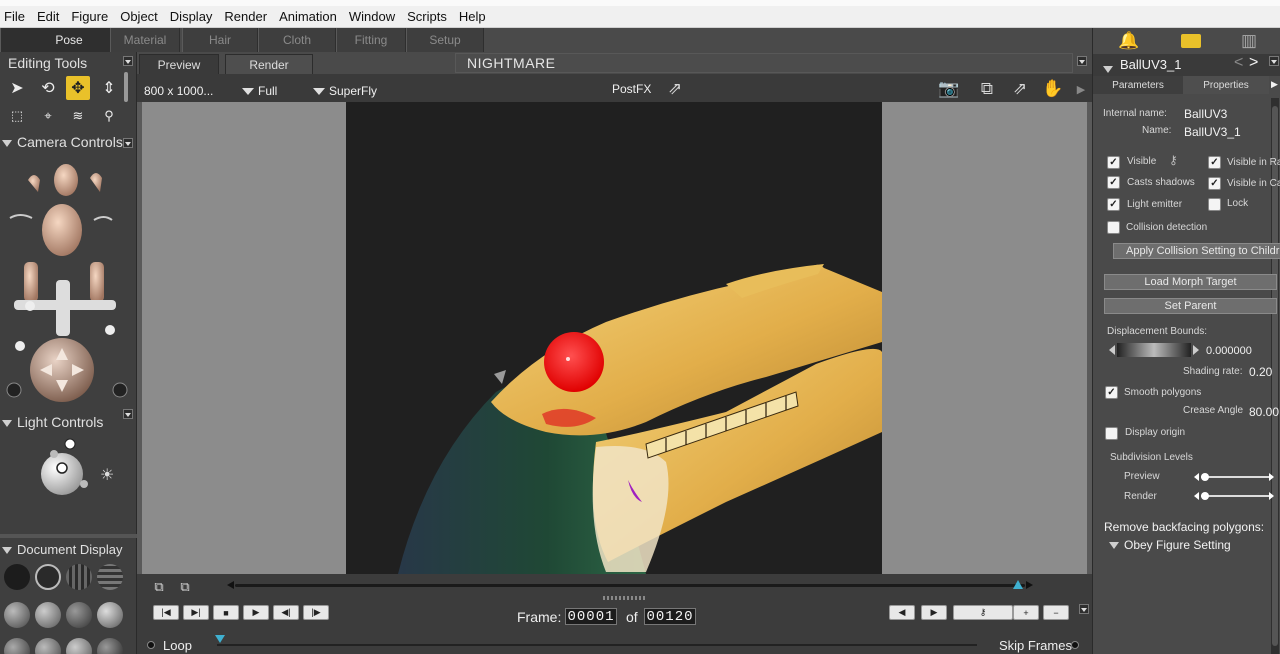  Describe the element at coordinates (109, 88) in the screenshot. I see `scale-icon: ⇕` at that location.